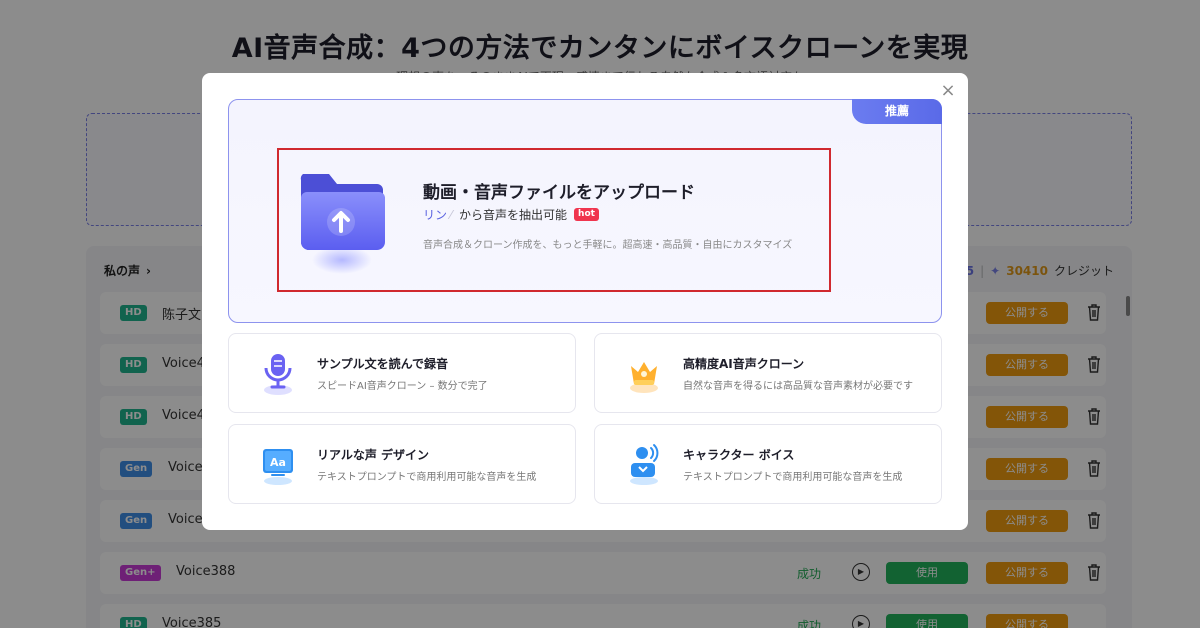 Image resolution: width=1200 pixels, height=628 pixels. What do you see at coordinates (278, 374) in the screenshot?
I see `microphone-icon` at bounding box center [278, 374].